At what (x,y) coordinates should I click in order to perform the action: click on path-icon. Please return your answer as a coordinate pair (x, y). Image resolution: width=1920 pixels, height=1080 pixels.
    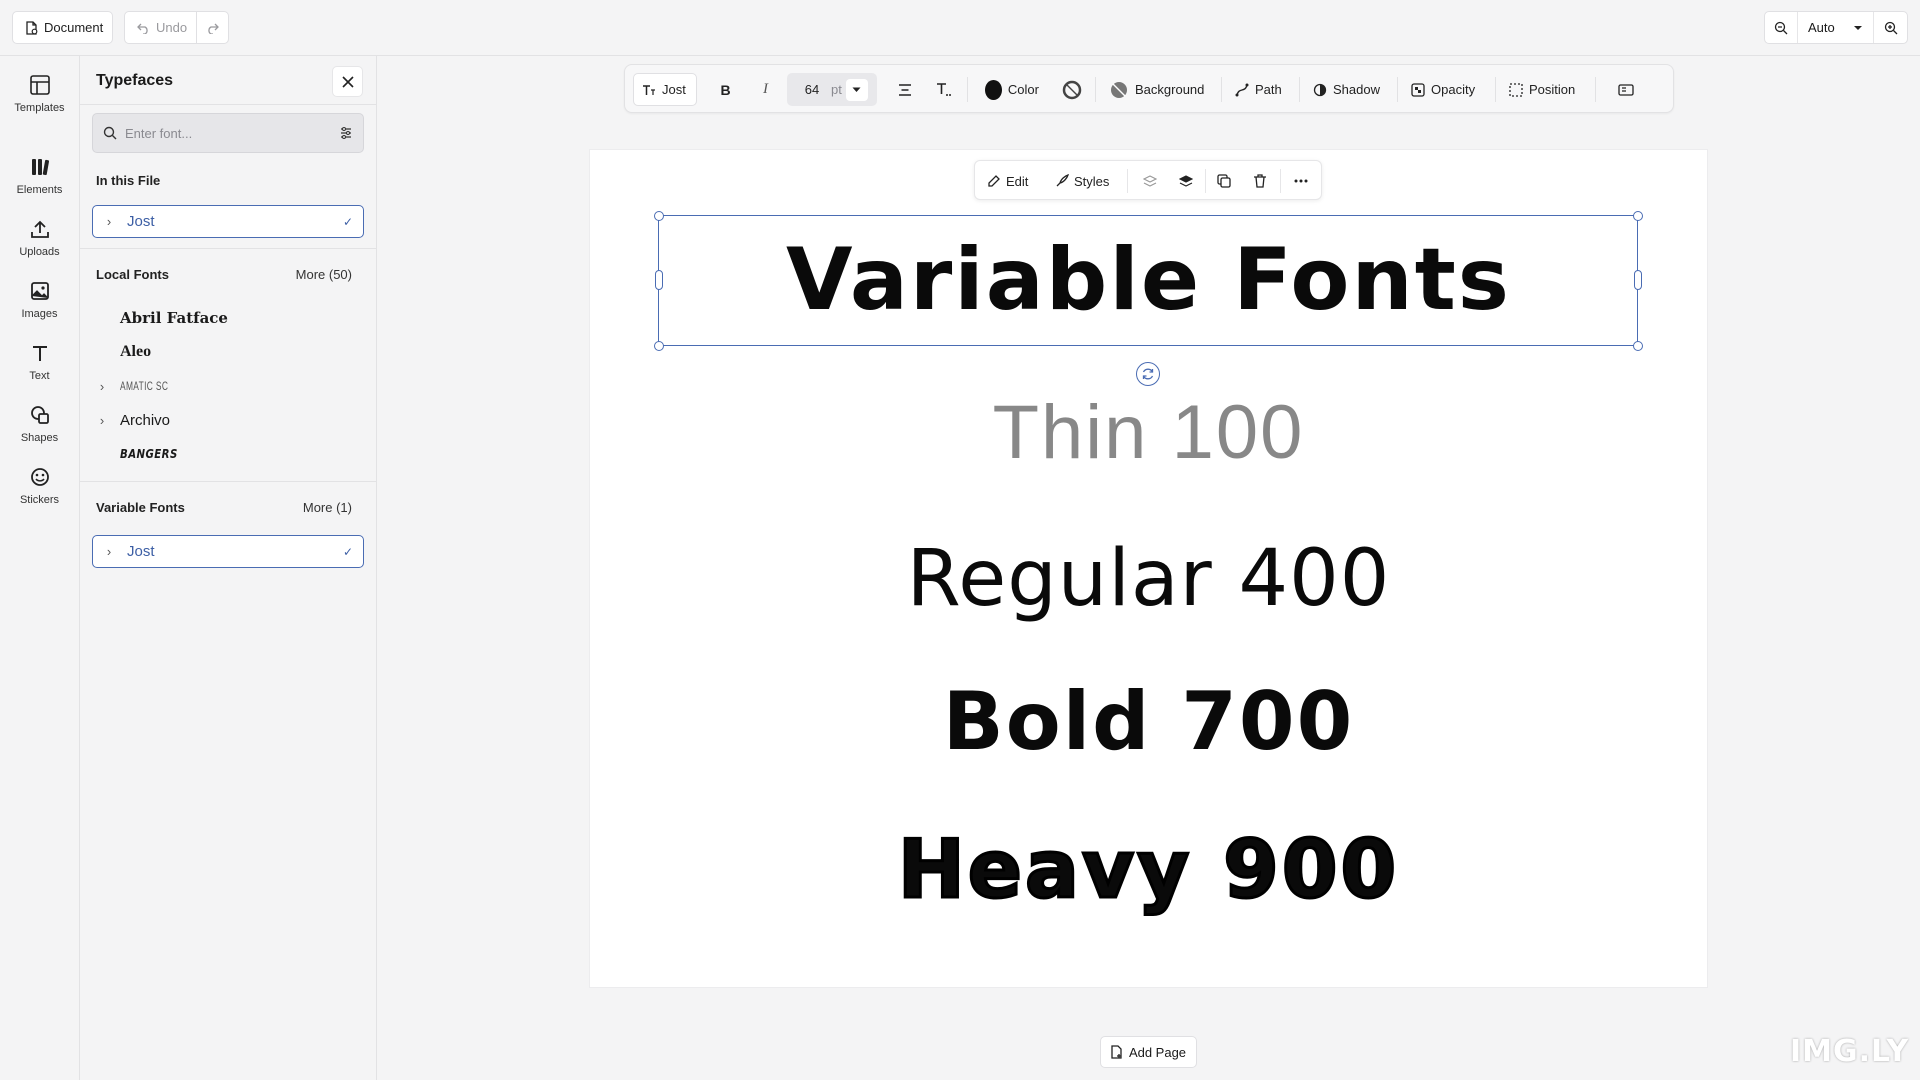
    Looking at the image, I should click on (1242, 90).